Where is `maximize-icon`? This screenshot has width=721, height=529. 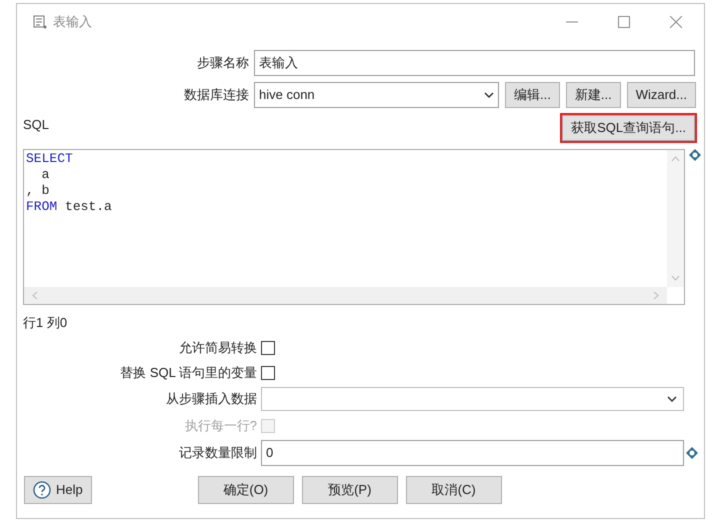 maximize-icon is located at coordinates (624, 22).